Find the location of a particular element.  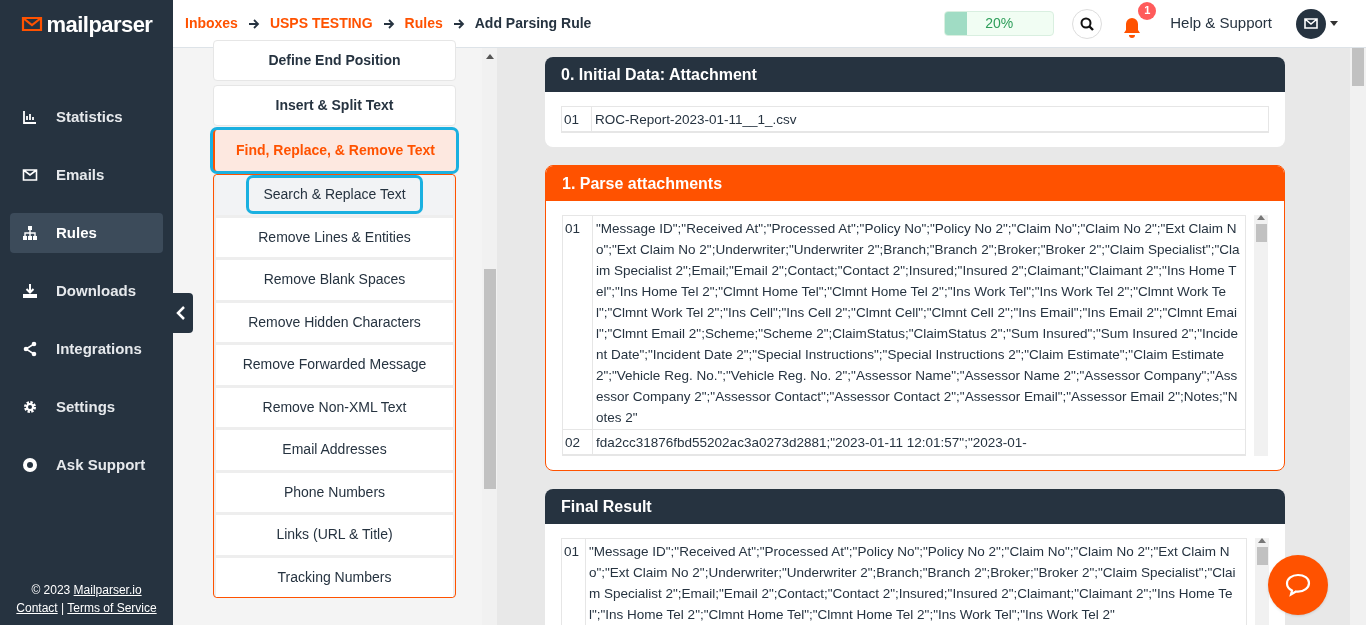

sidebar-item: Rules is located at coordinates (86, 233).